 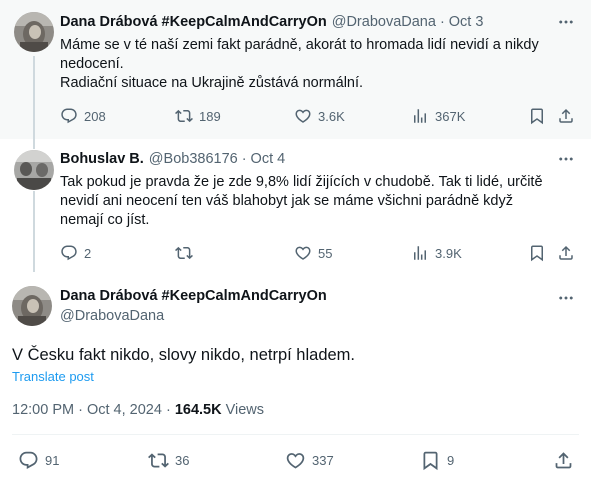 I want to click on like-button: 337, so click(x=309, y=460).